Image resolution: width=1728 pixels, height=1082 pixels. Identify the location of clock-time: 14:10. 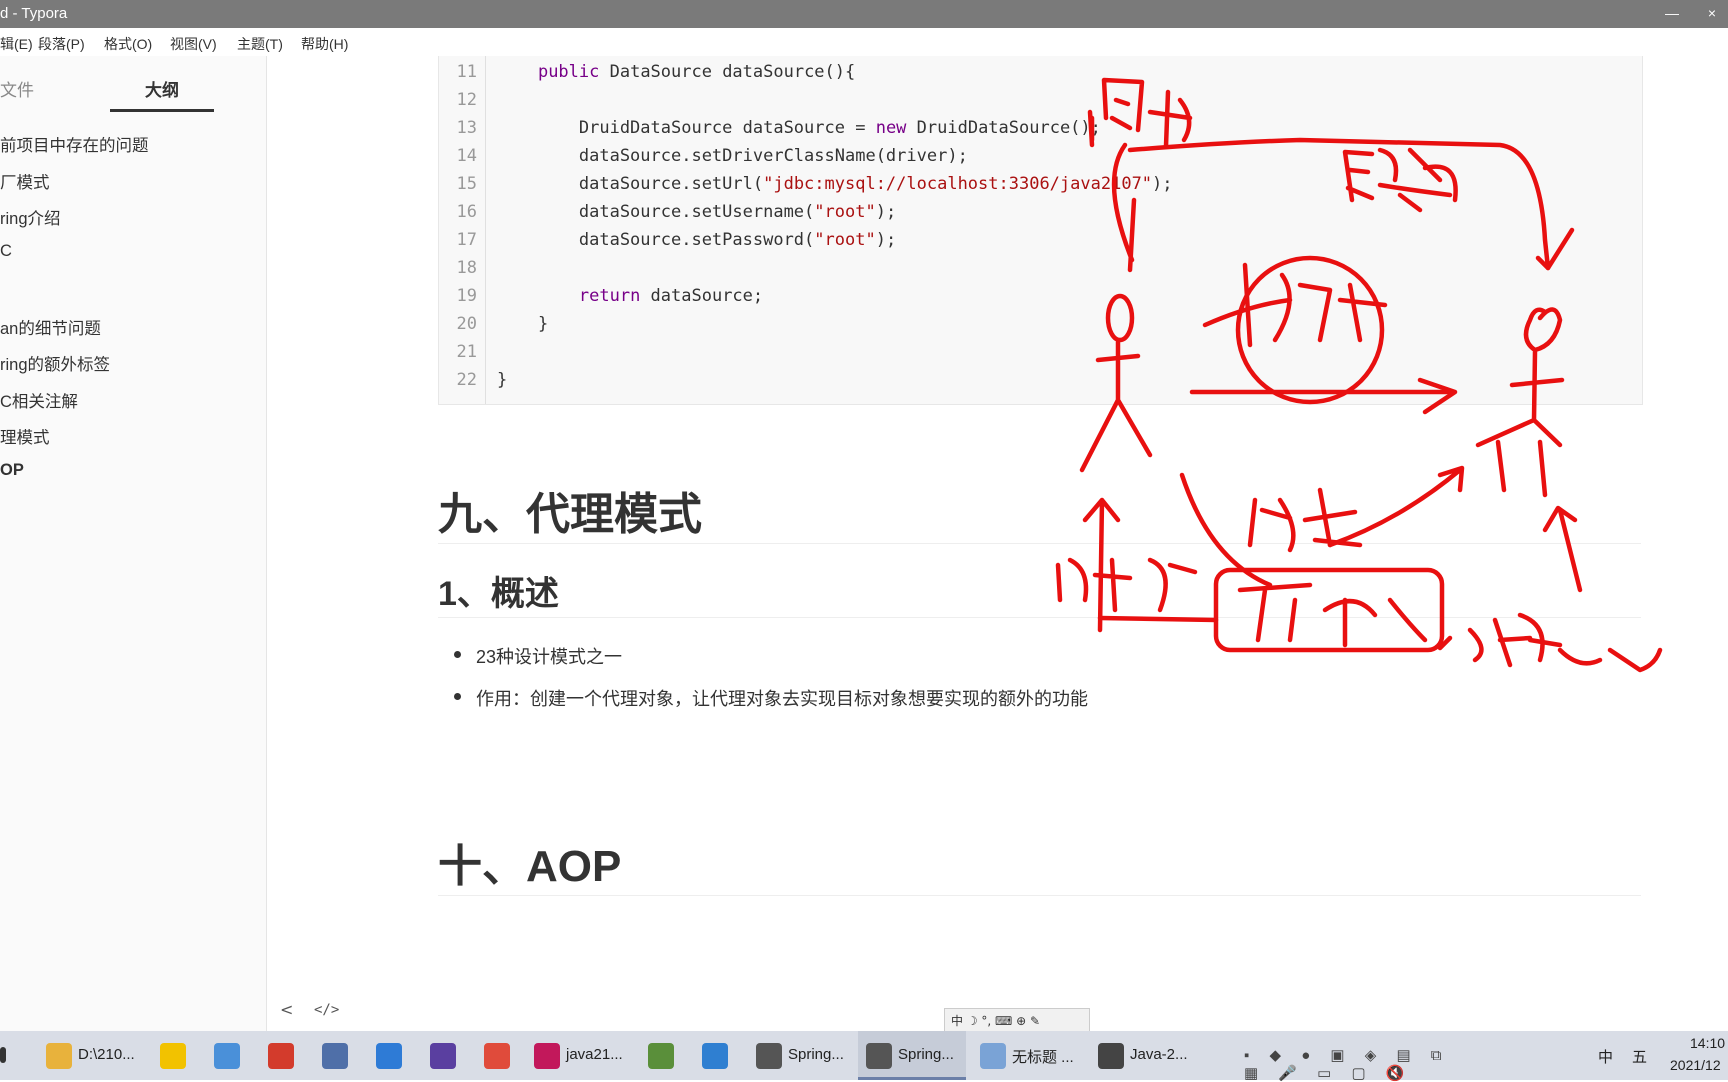
(1707, 1043).